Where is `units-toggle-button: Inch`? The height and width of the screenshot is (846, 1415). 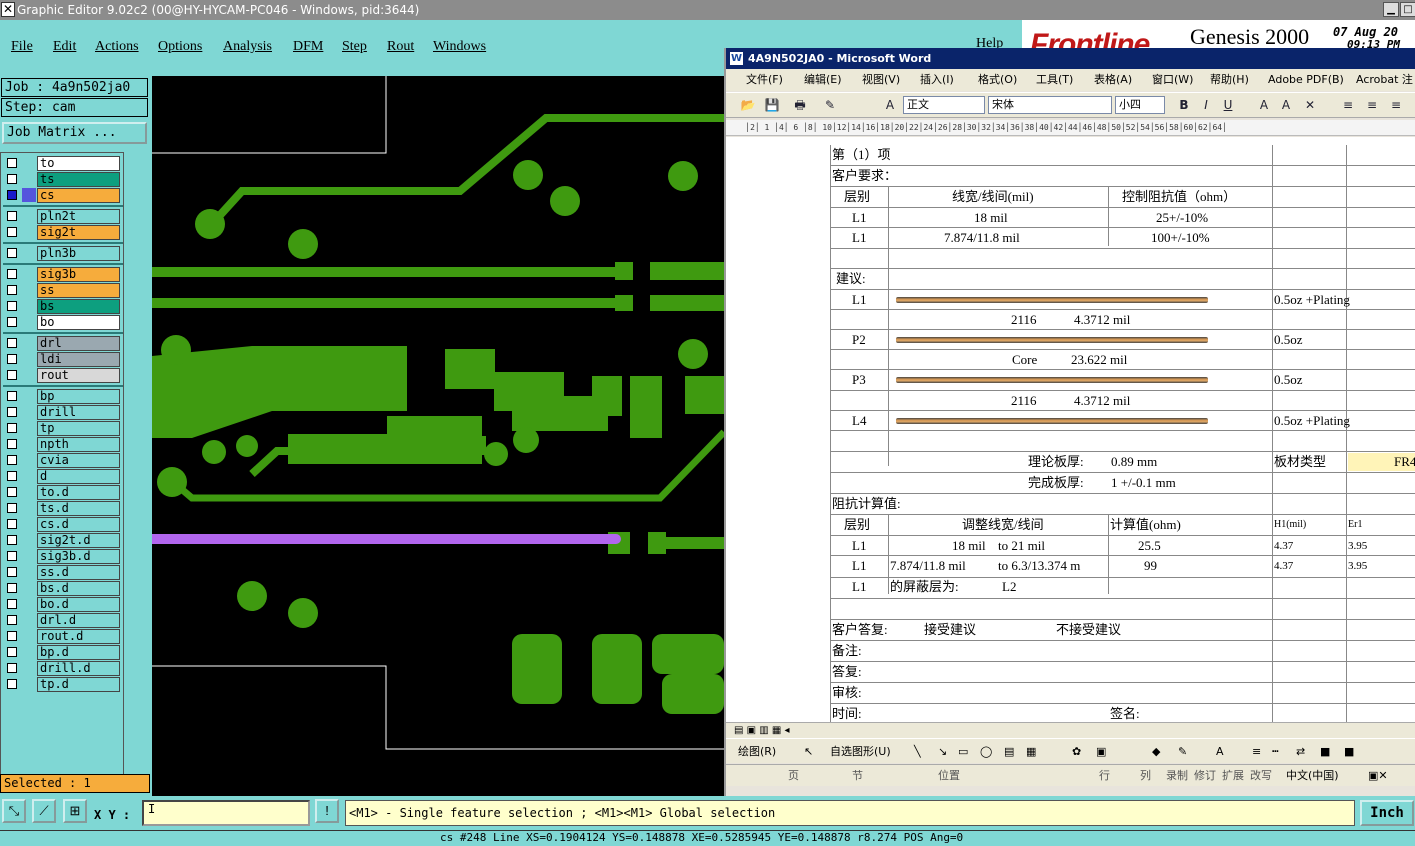 units-toggle-button: Inch is located at coordinates (1387, 813).